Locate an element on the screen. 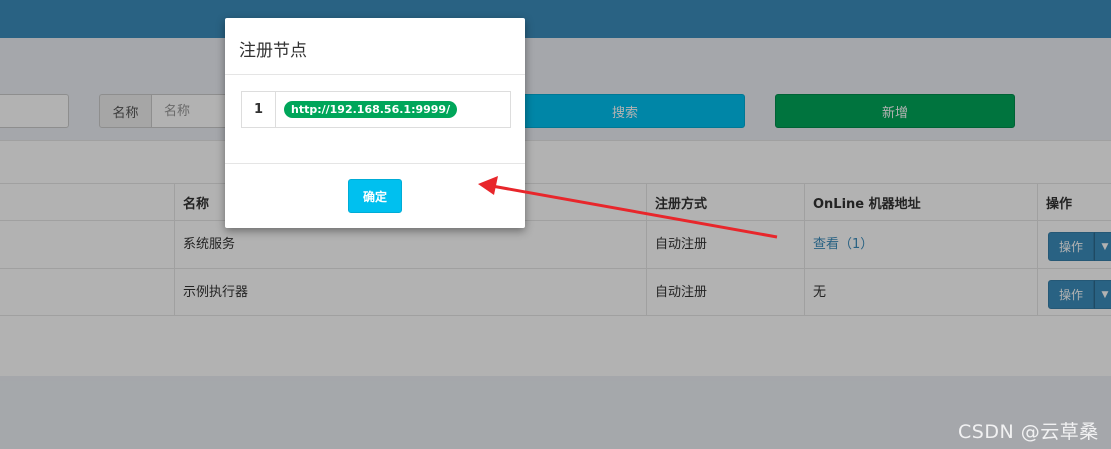 Image resolution: width=1111 pixels, height=449 pixels. node-url-badge: http://192.168.56.1:9999/ is located at coordinates (371, 109).